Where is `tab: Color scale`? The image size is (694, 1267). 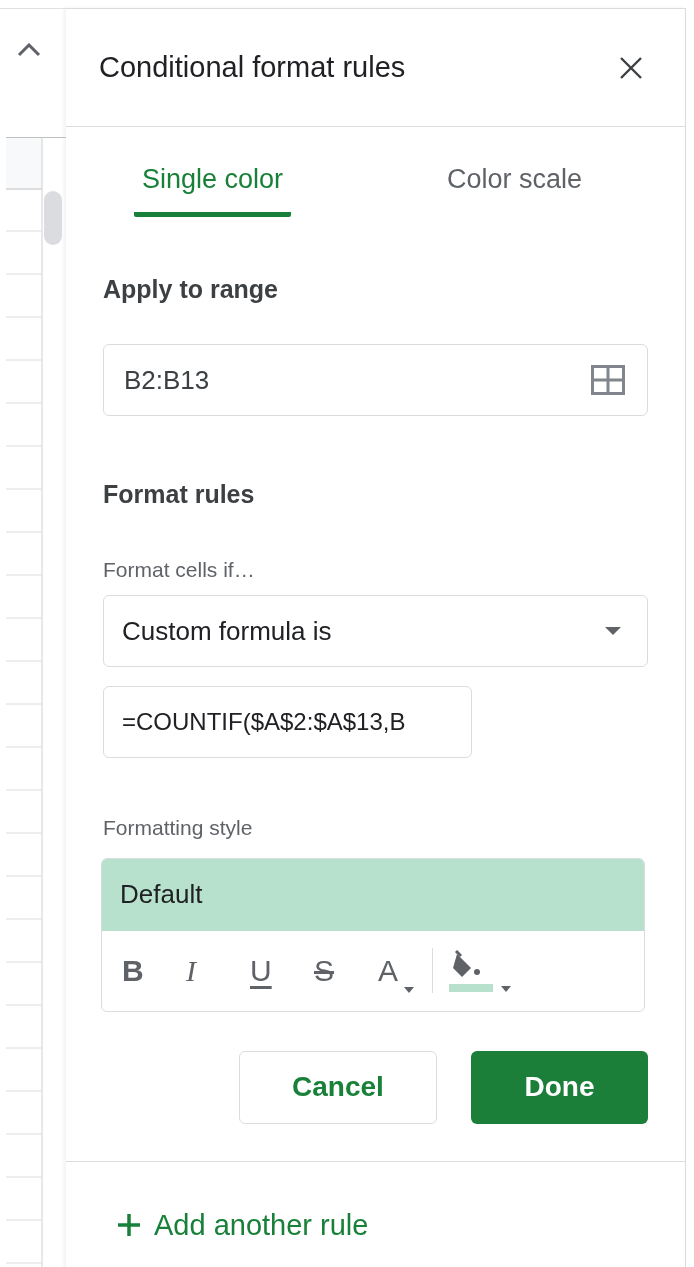 tab: Color scale is located at coordinates (515, 188).